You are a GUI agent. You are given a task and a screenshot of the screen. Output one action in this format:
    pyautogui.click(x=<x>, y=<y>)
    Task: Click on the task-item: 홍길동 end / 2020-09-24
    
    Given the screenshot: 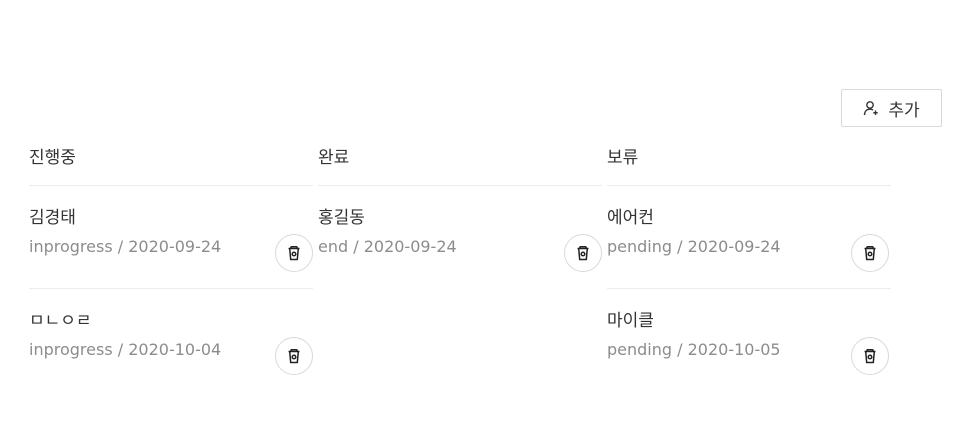 What is the action you would take?
    pyautogui.click(x=460, y=237)
    